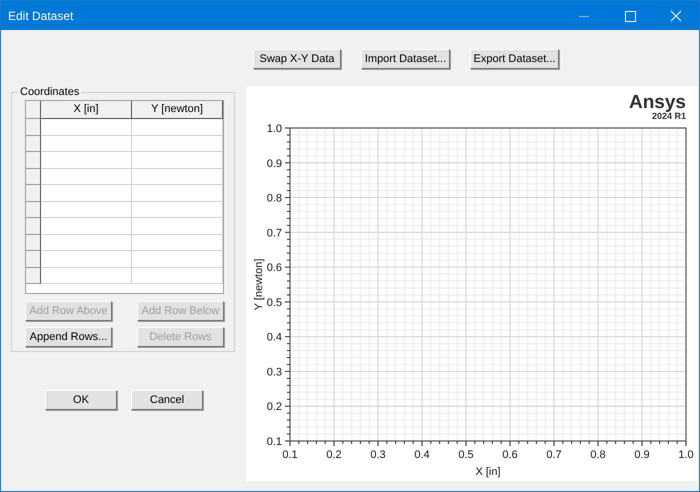  I want to click on x-tick-label: 0.8, so click(598, 455).